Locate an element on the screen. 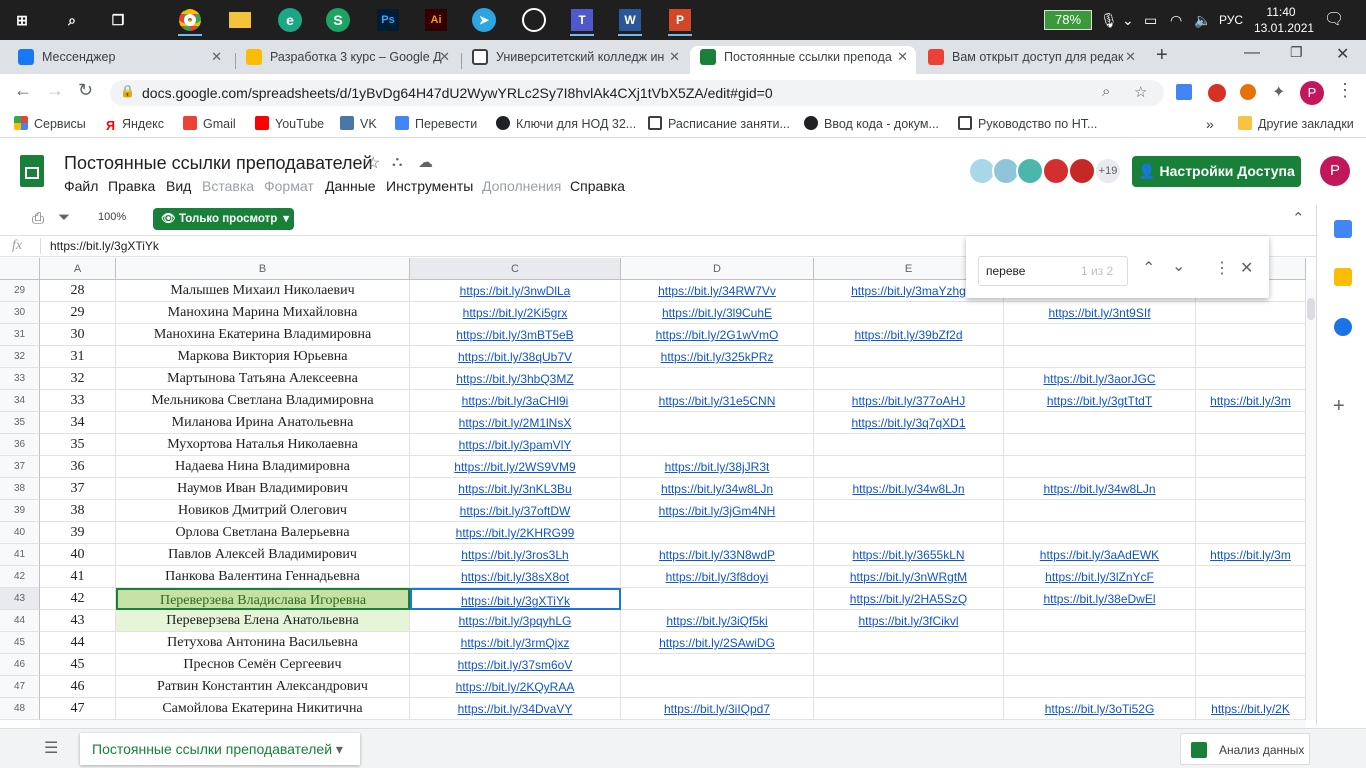 The width and height of the screenshot is (1366, 768). collaborator-avatar is located at coordinates (1056, 171).